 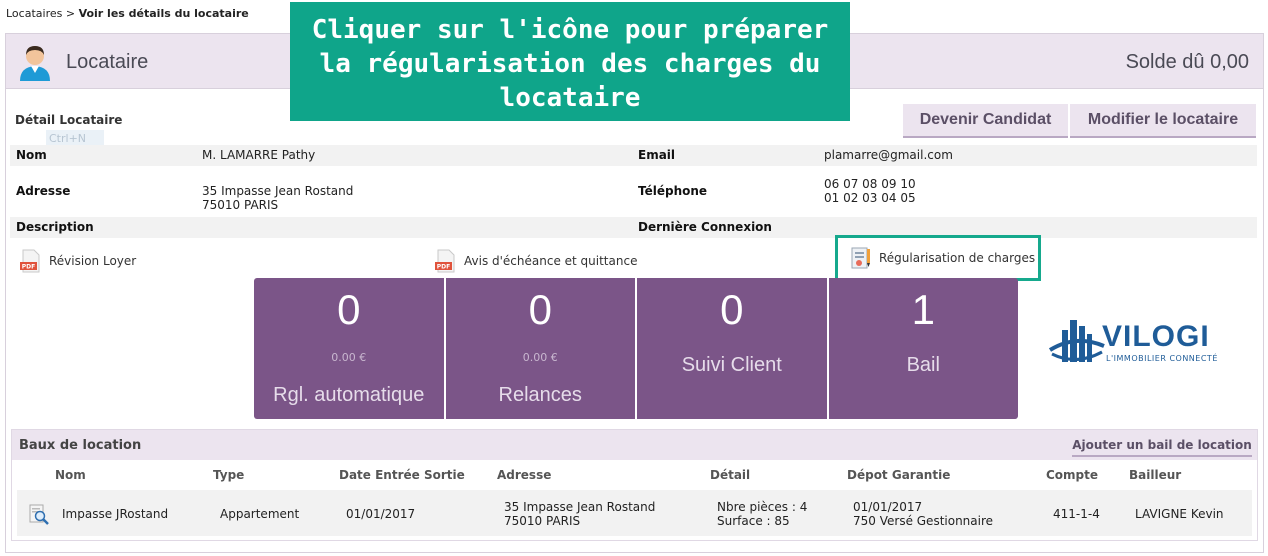 What do you see at coordinates (34, 13) in the screenshot?
I see `breadcrumb-locataires-link: Locataires` at bounding box center [34, 13].